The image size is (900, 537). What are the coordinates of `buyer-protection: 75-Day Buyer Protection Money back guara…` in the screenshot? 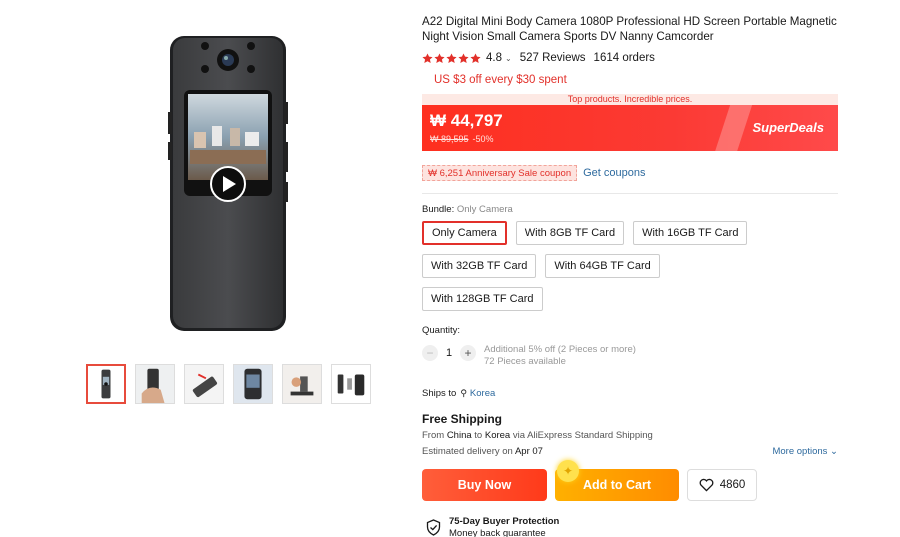 It's located at (632, 526).